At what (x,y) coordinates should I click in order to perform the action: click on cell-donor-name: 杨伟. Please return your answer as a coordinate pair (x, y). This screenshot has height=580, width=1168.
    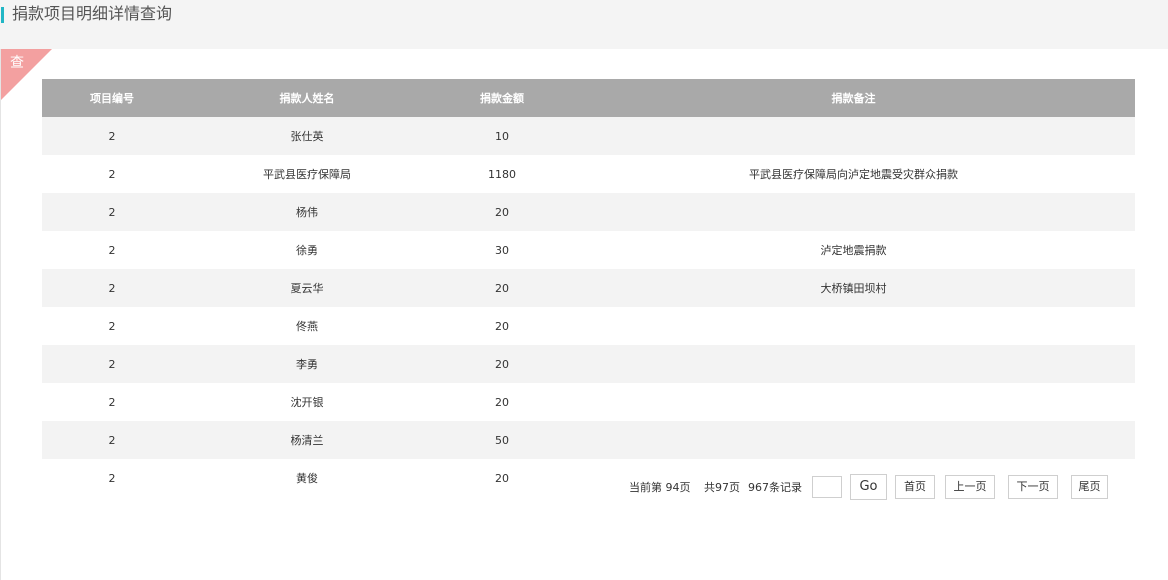
    Looking at the image, I should click on (307, 212).